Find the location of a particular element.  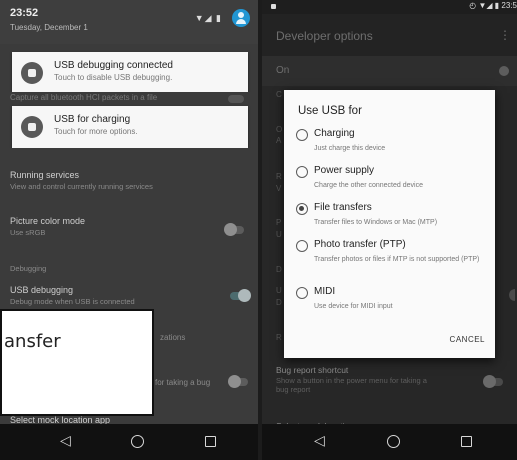

option-label: Charging is located at coordinates (334, 133).